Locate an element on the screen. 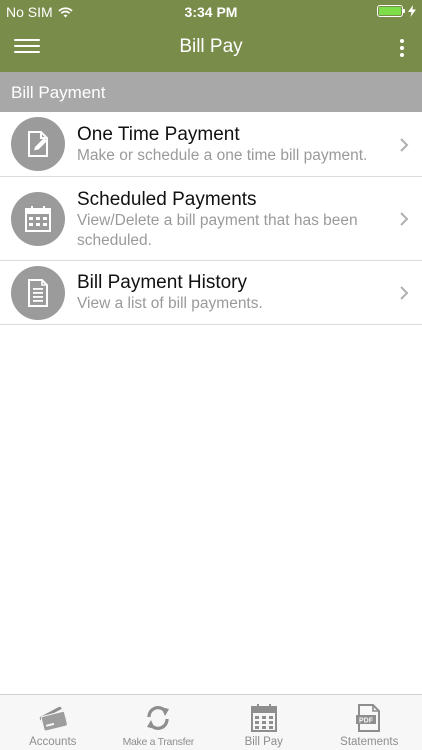 This screenshot has width=422, height=750. edit-document-icon is located at coordinates (38, 144).